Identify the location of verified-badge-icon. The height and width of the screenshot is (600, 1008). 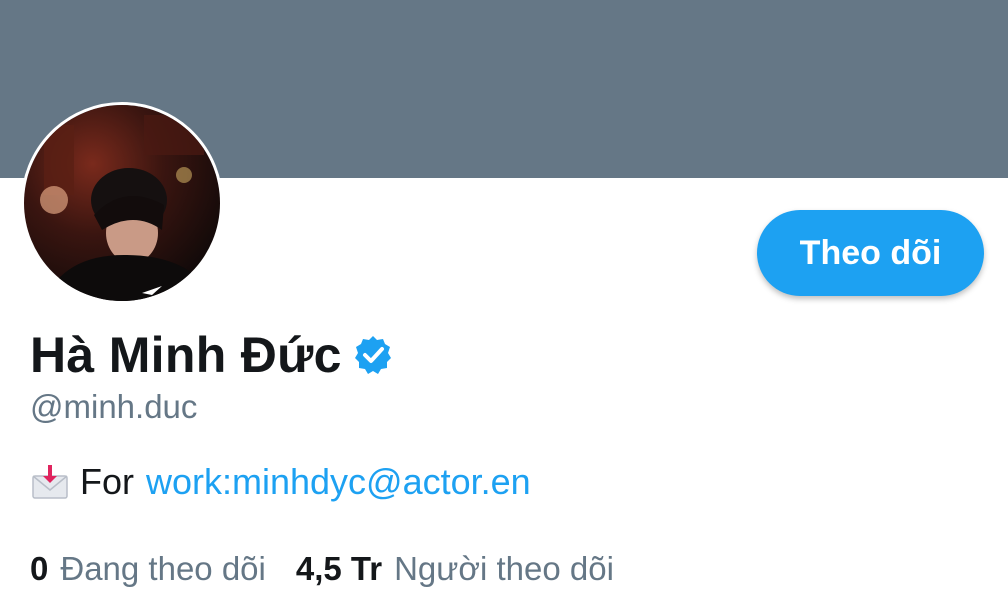
(373, 355).